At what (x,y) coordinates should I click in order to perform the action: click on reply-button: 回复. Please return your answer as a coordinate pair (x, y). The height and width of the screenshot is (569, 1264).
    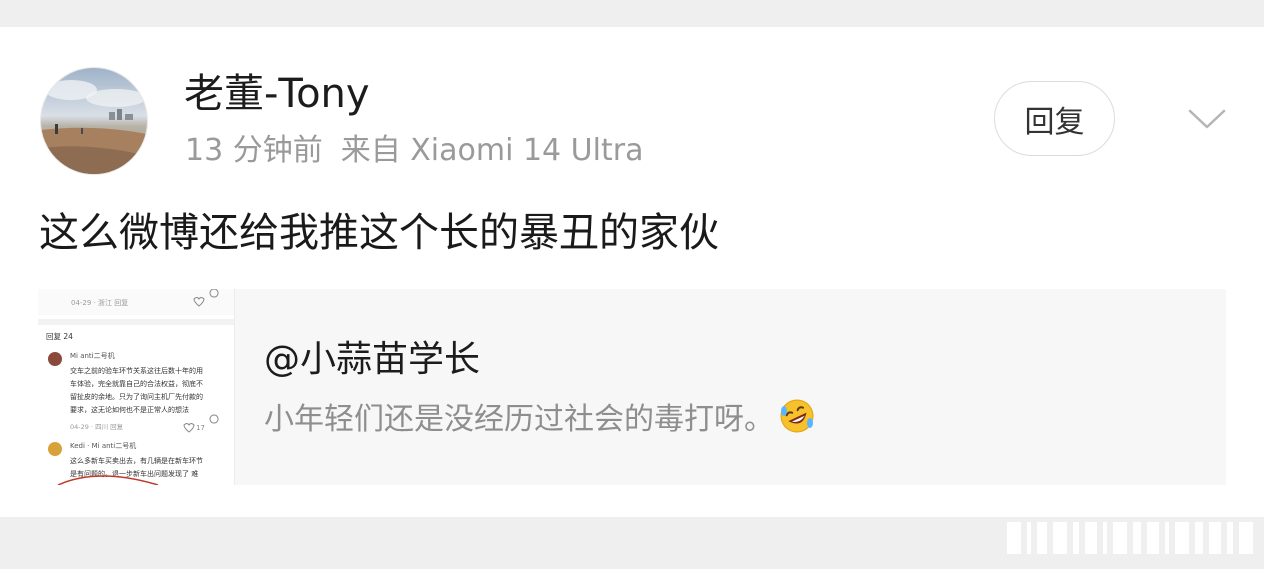
    Looking at the image, I should click on (1054, 118).